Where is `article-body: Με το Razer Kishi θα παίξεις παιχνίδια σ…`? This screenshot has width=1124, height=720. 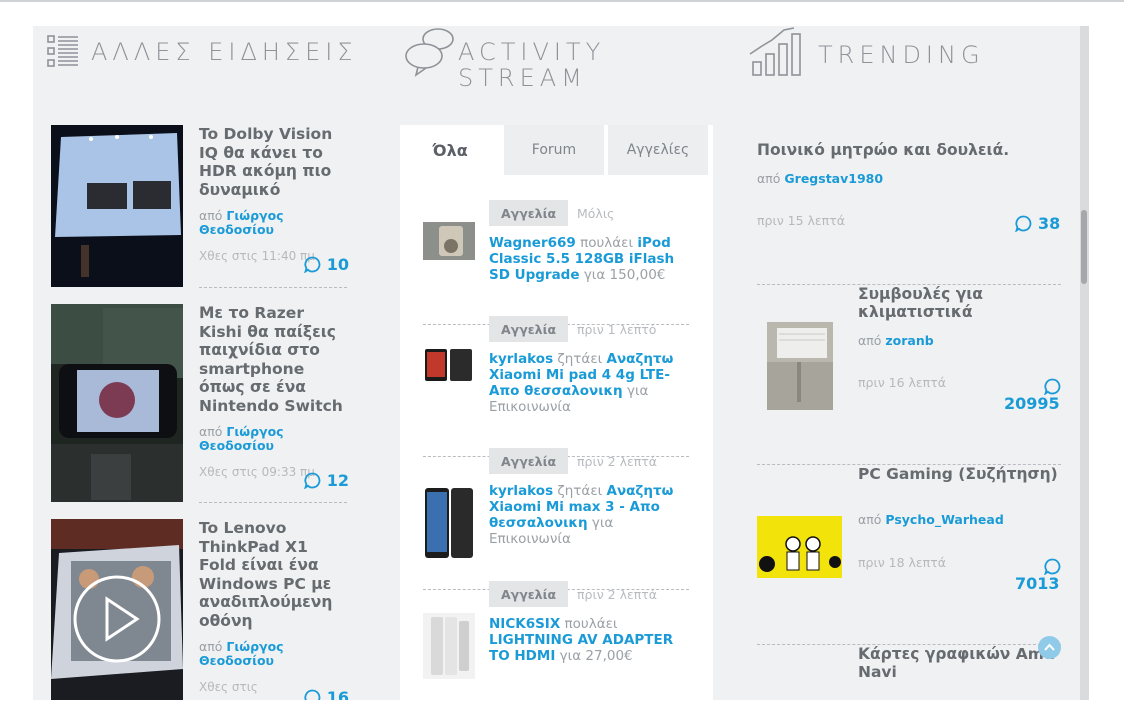
article-body: Με το Razer Kishi θα παίξεις παιχνίδια σ… is located at coordinates (274, 400).